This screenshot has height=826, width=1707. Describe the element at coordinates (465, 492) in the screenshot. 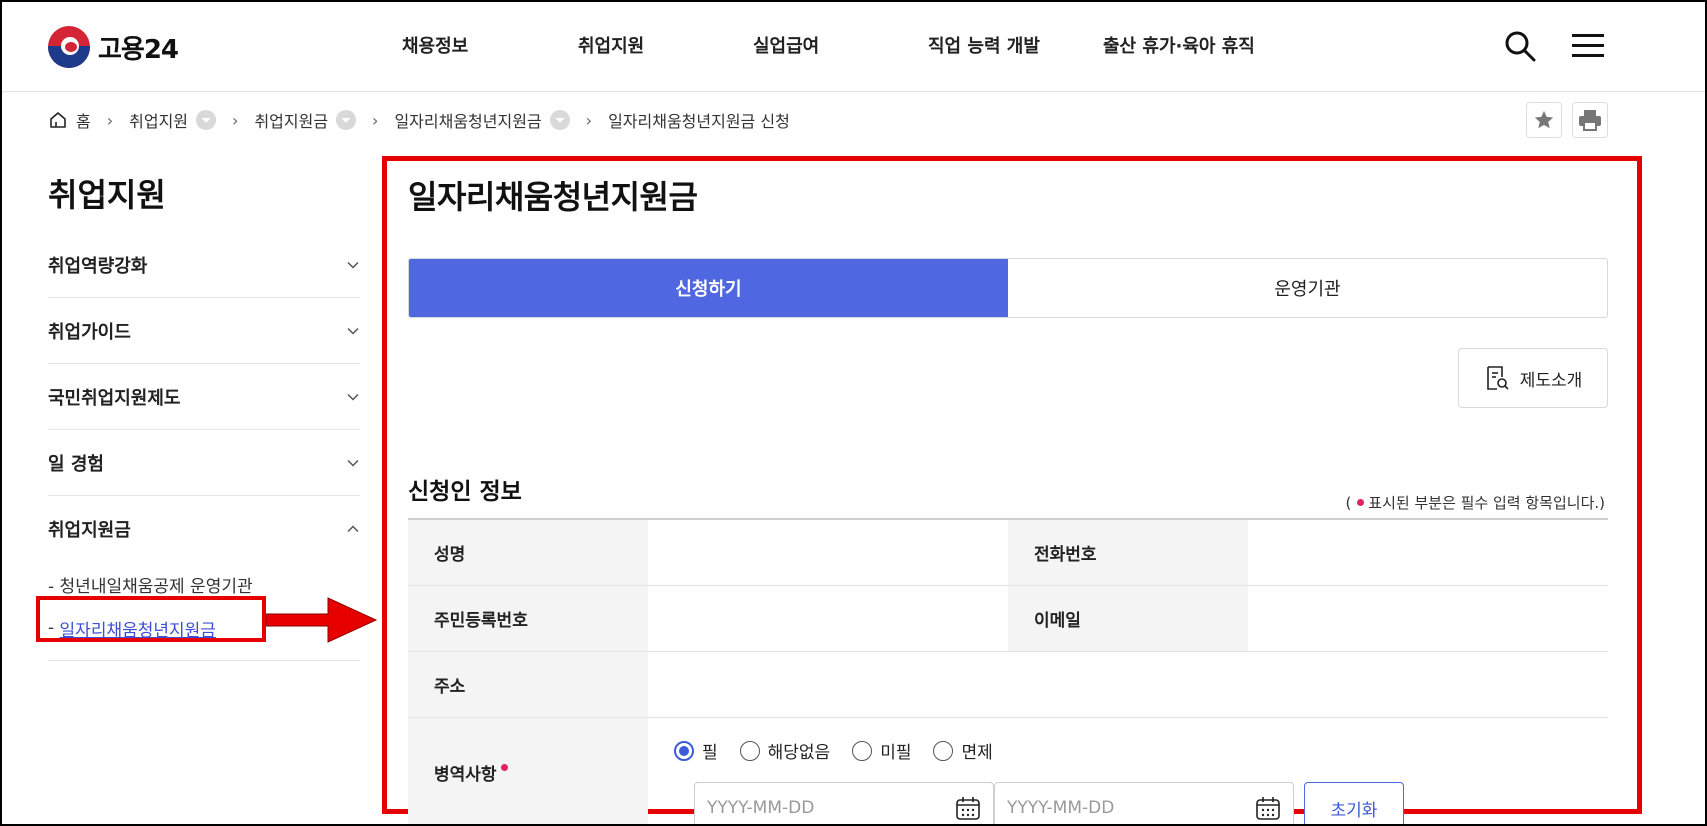

I see `section-title: 신청인 정보` at that location.